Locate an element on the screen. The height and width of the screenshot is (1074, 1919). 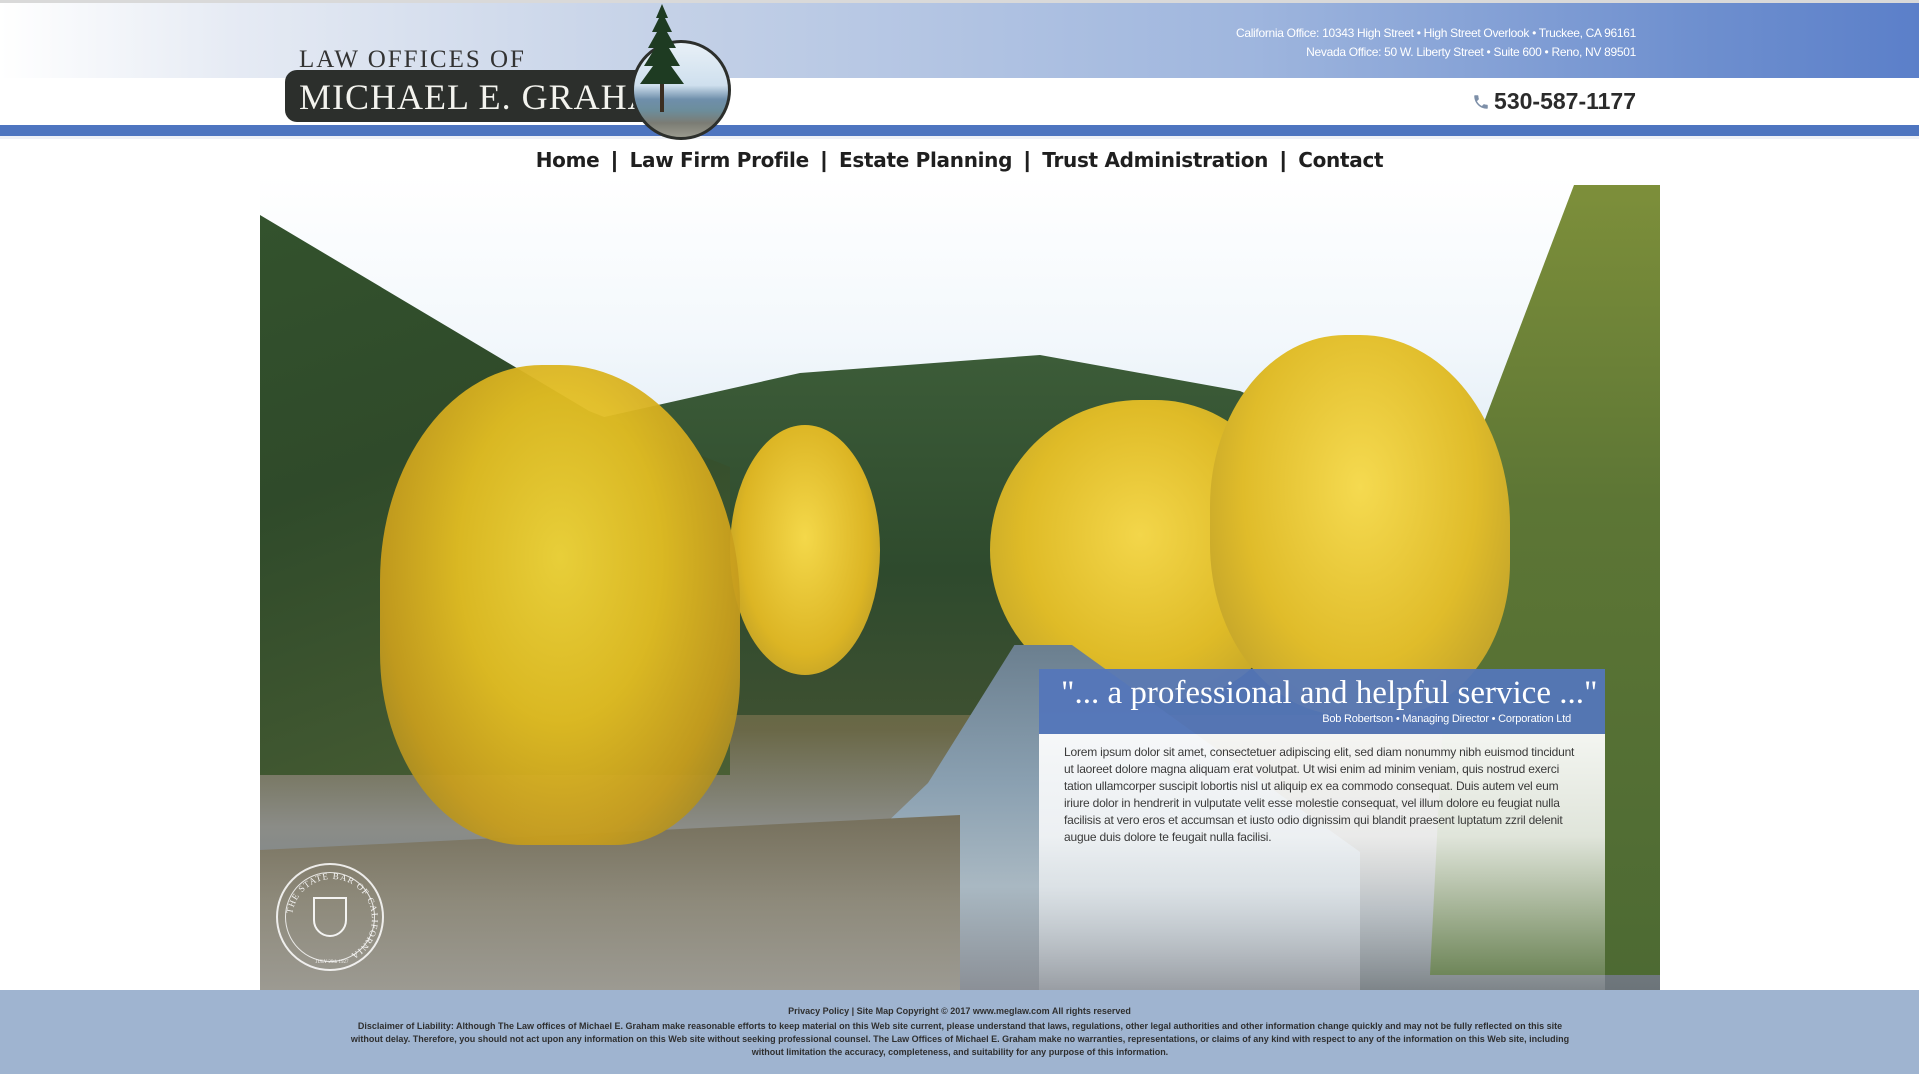
nav-law-firm-profile: Law Firm Profile is located at coordinates (719, 160).